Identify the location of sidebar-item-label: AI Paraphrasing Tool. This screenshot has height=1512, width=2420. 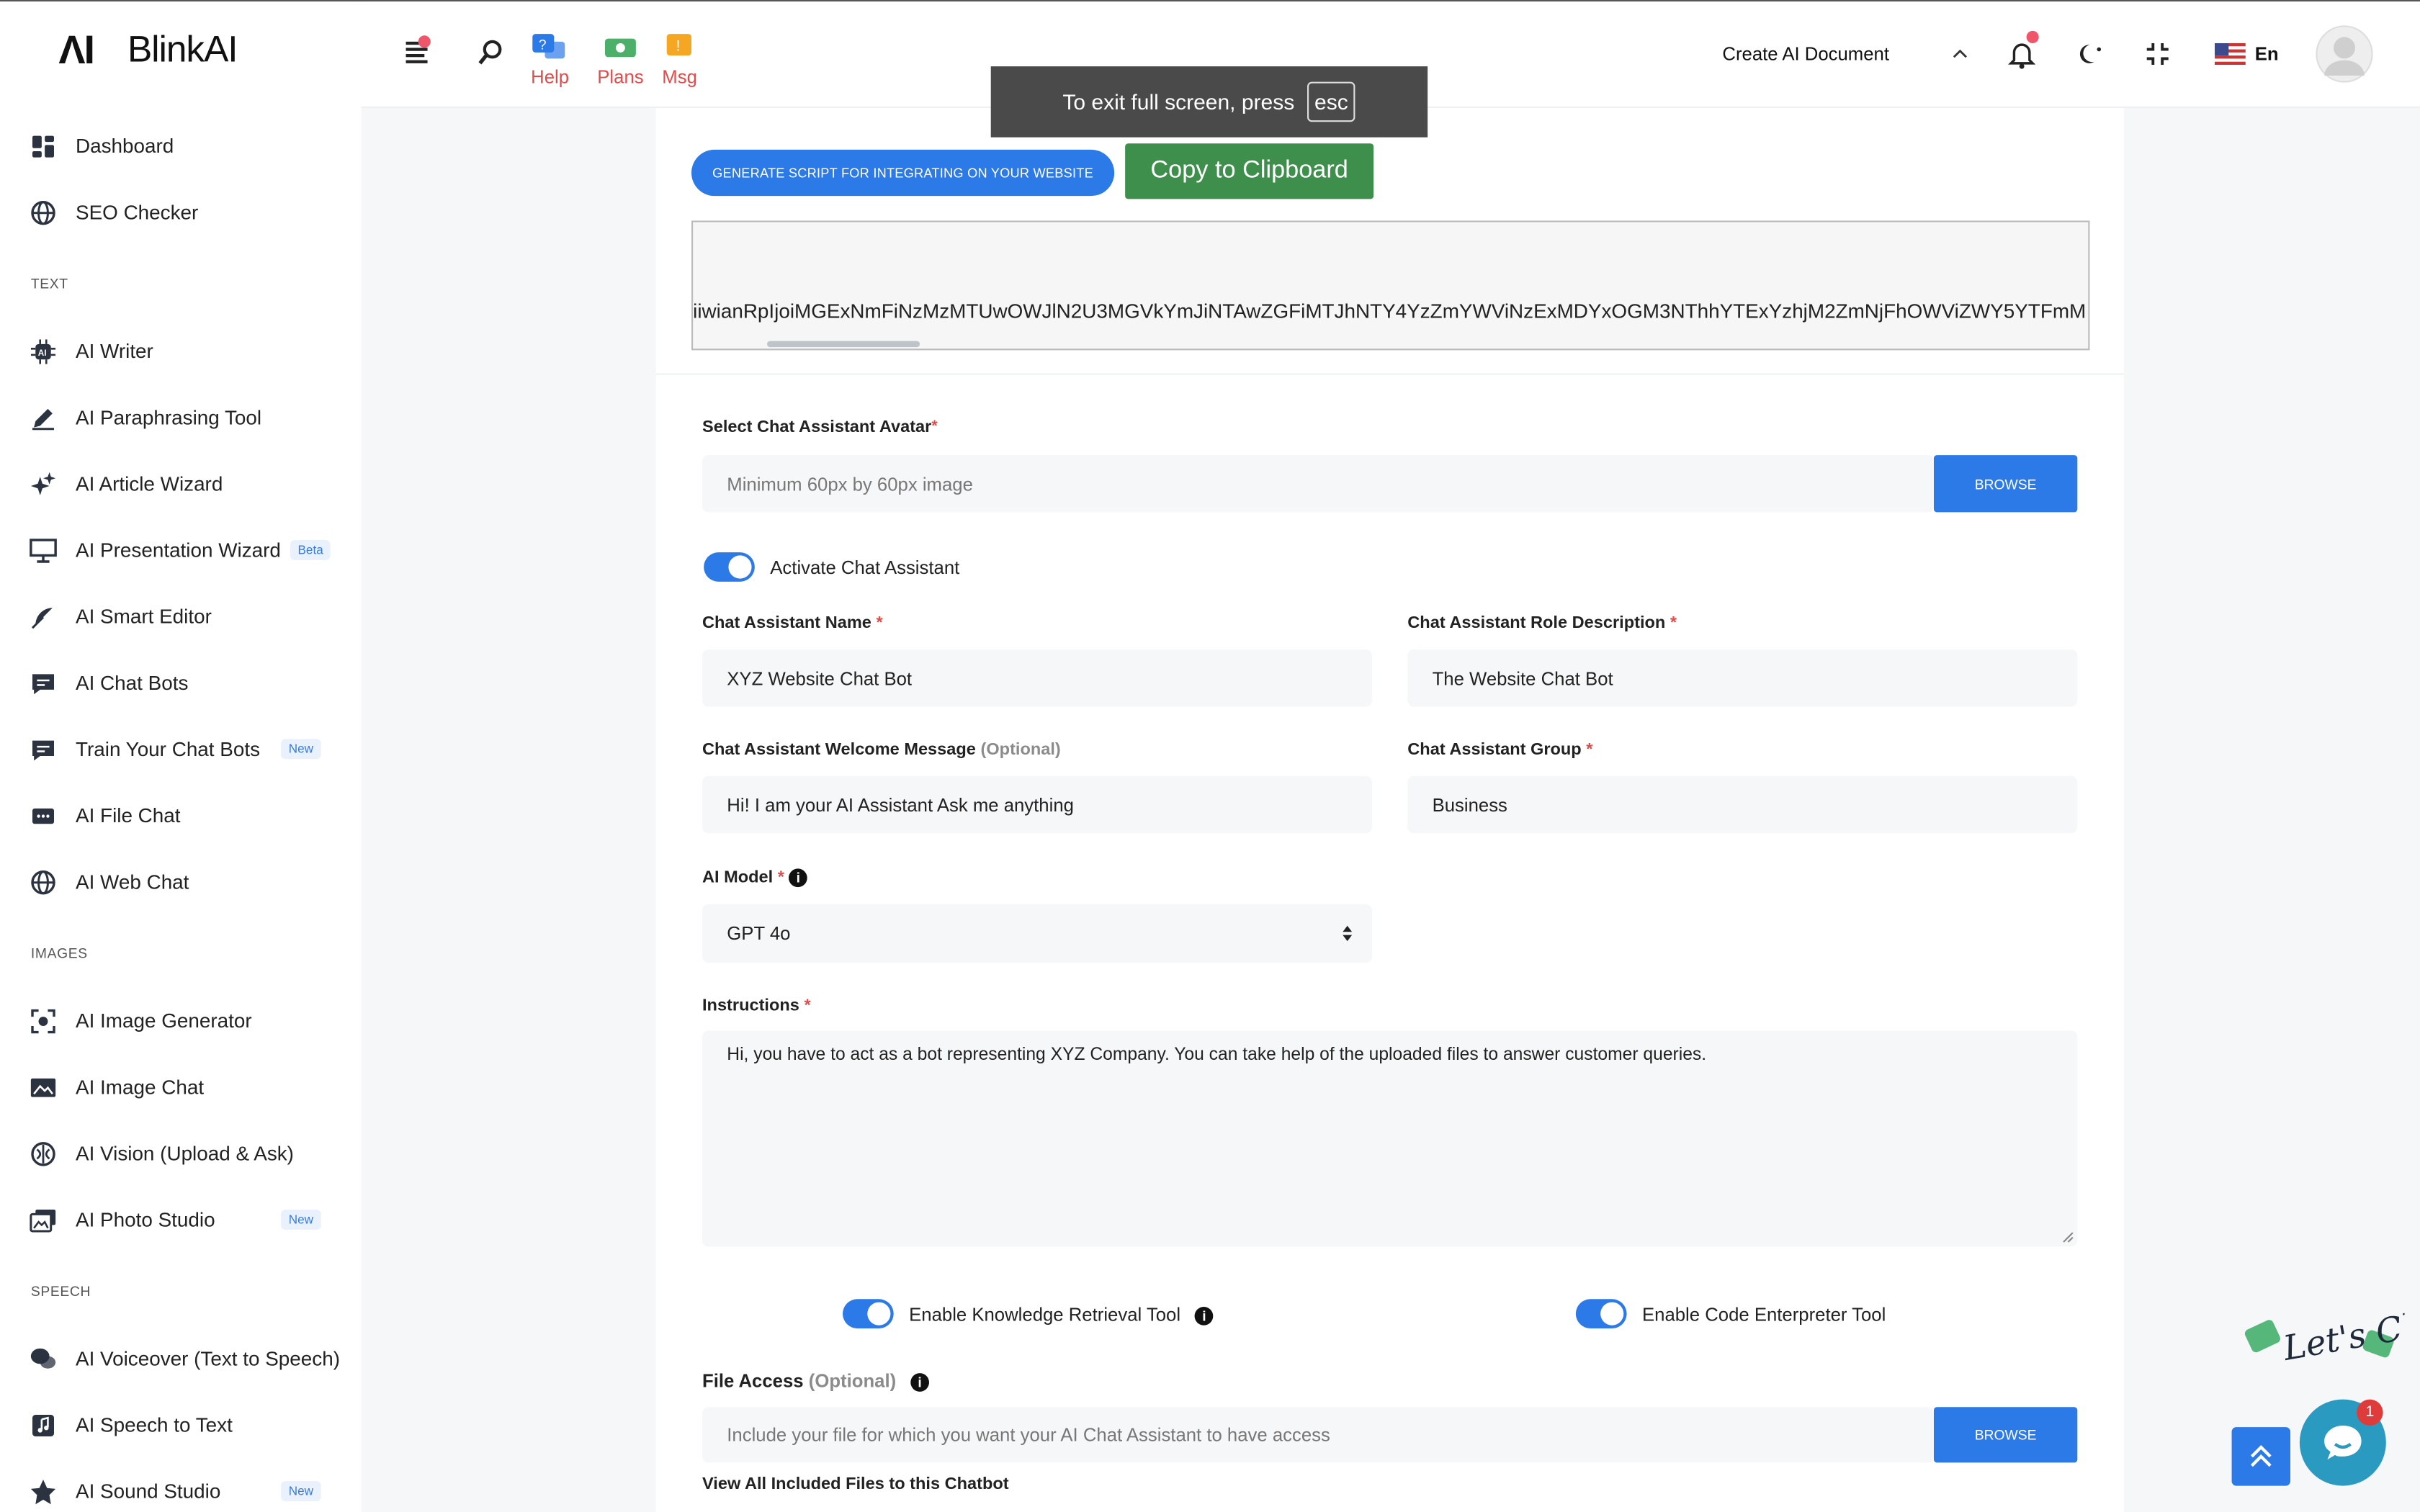
(169, 417).